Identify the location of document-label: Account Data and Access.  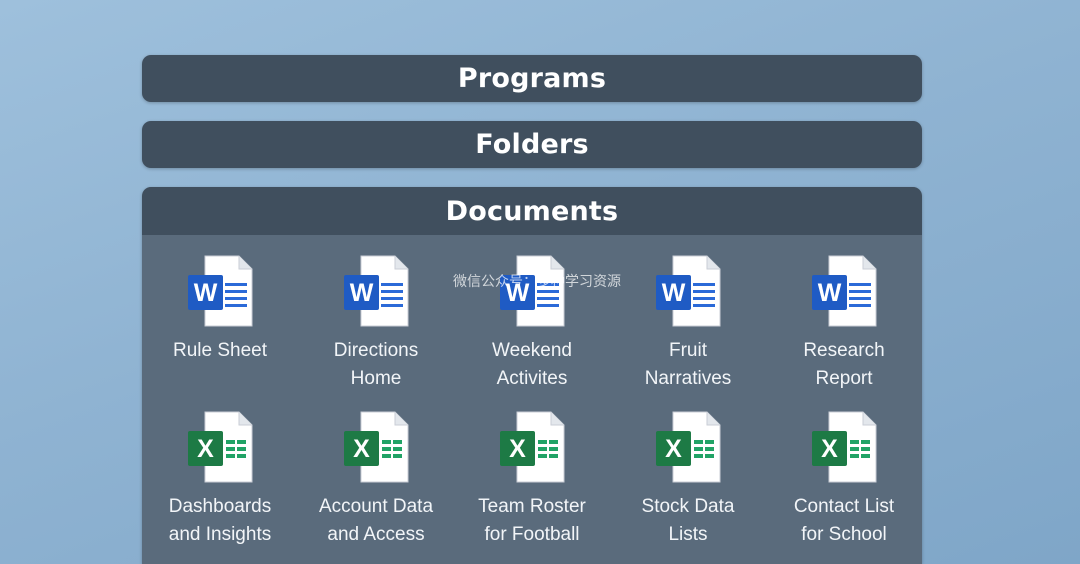
(376, 521).